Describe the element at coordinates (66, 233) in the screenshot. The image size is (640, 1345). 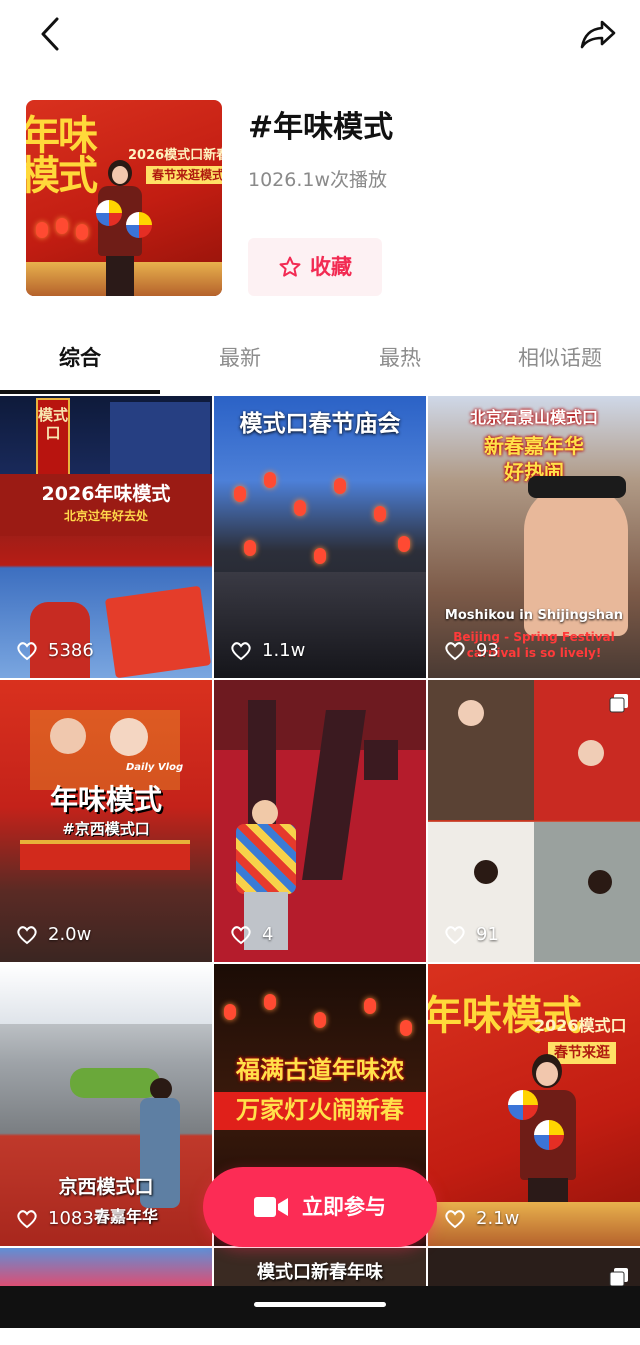
I see `cover-lanterns` at that location.